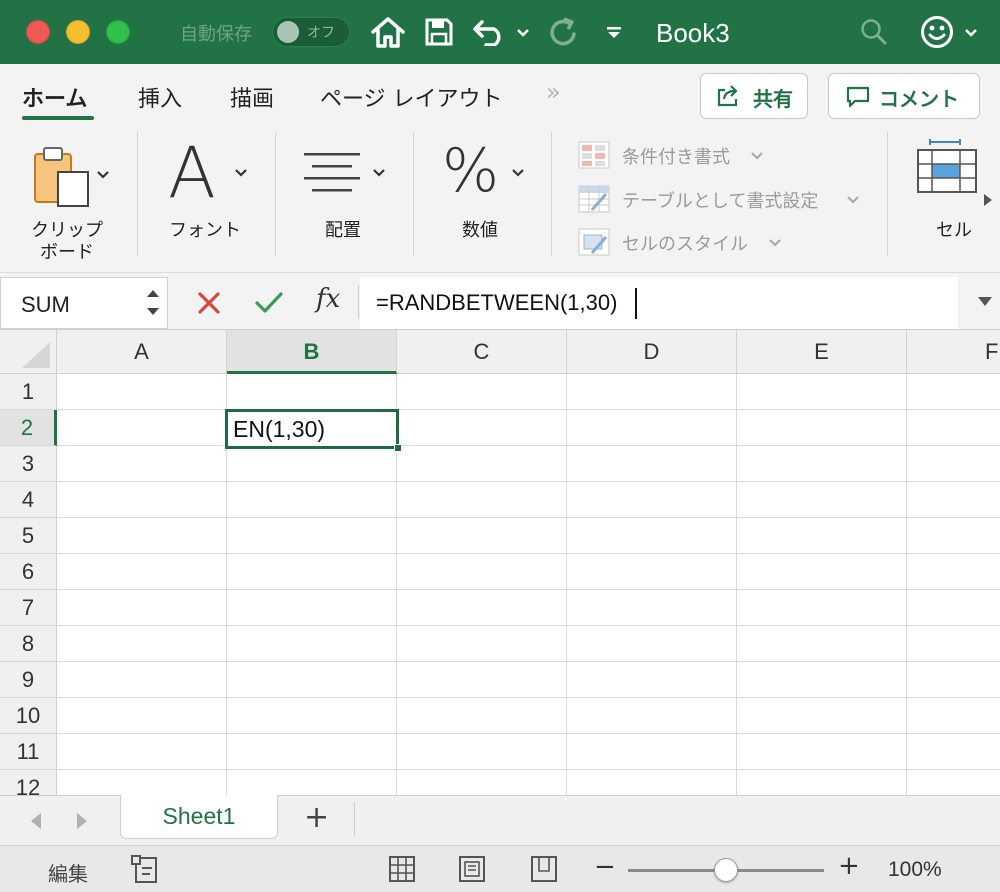 Image resolution: width=1000 pixels, height=892 pixels. What do you see at coordinates (142, 352) in the screenshot?
I see `column-header-a: A` at bounding box center [142, 352].